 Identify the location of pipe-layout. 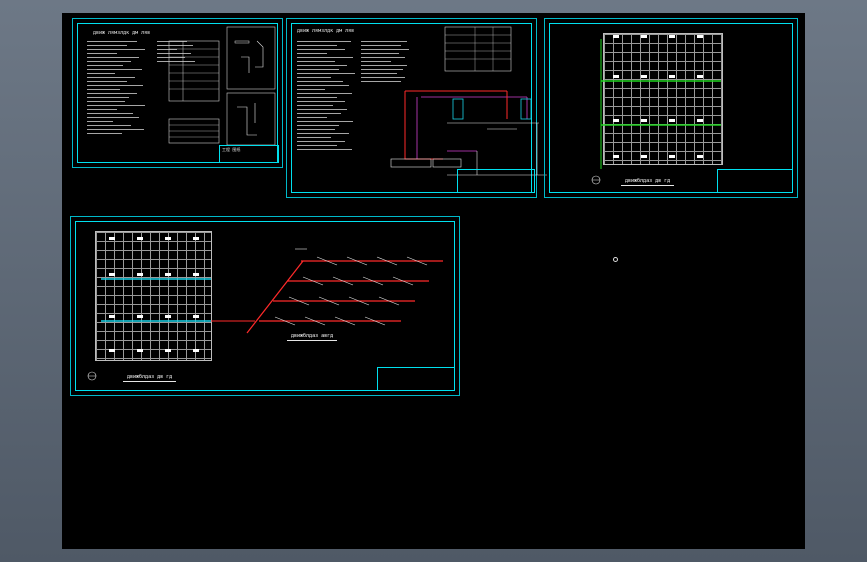
(660, 102).